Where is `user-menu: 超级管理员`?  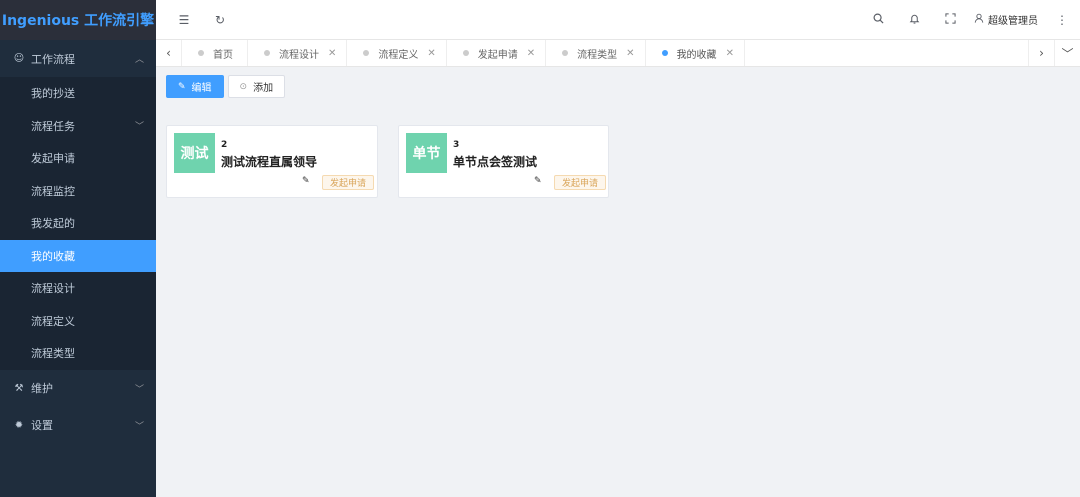
user-menu: 超级管理员 is located at coordinates (1006, 19).